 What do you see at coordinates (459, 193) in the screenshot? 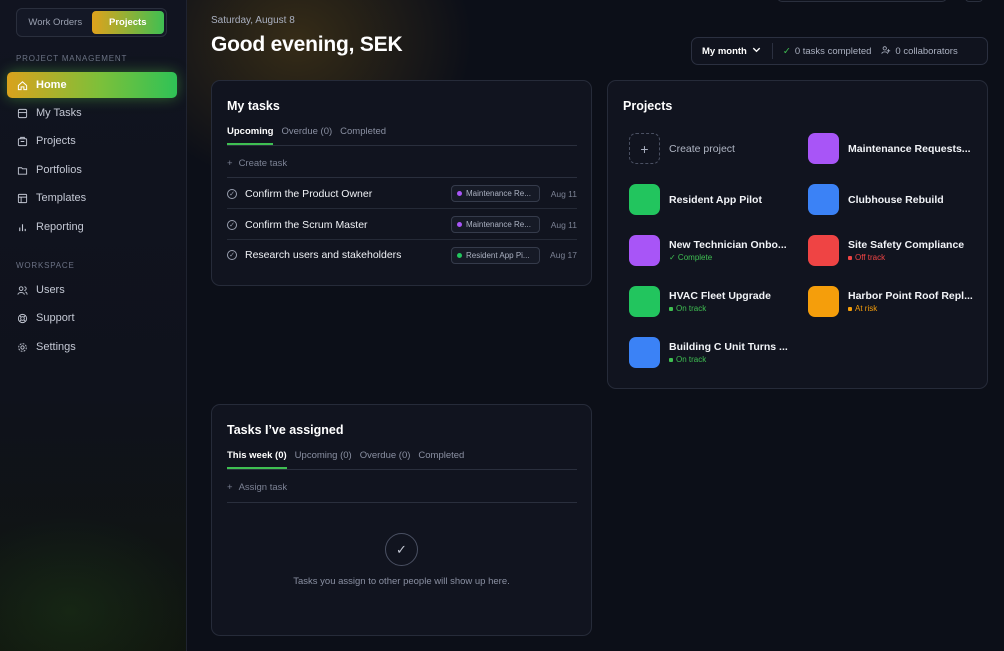
I see `tag-dot` at bounding box center [459, 193].